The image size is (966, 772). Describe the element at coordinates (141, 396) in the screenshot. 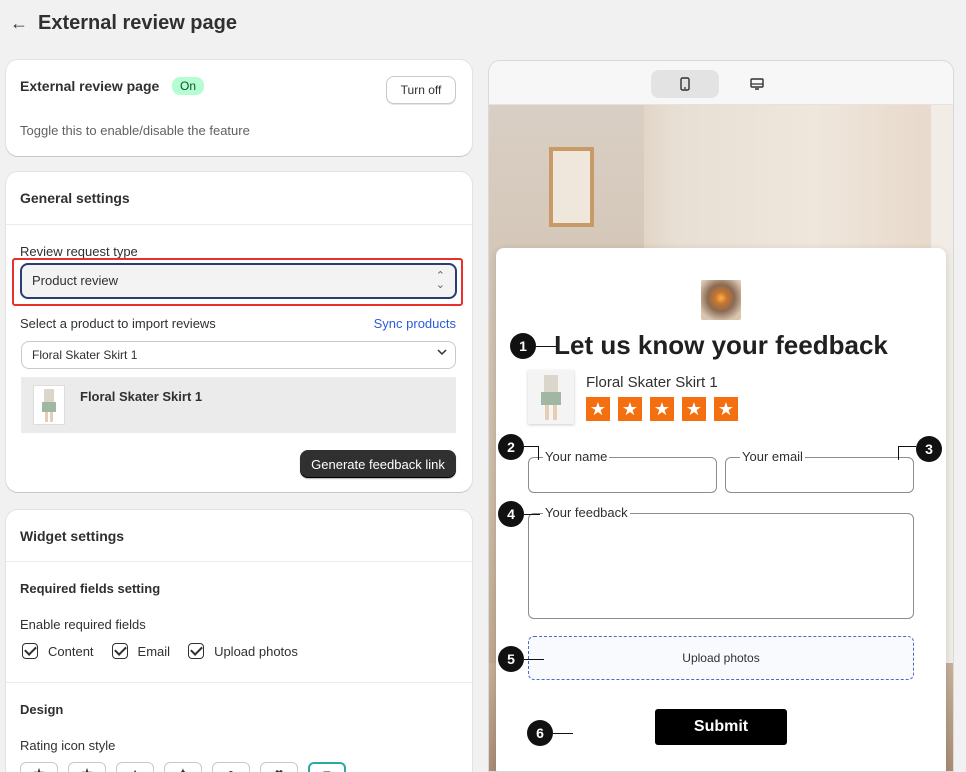

I see `product-name: Floral Skater Skirt 1` at that location.